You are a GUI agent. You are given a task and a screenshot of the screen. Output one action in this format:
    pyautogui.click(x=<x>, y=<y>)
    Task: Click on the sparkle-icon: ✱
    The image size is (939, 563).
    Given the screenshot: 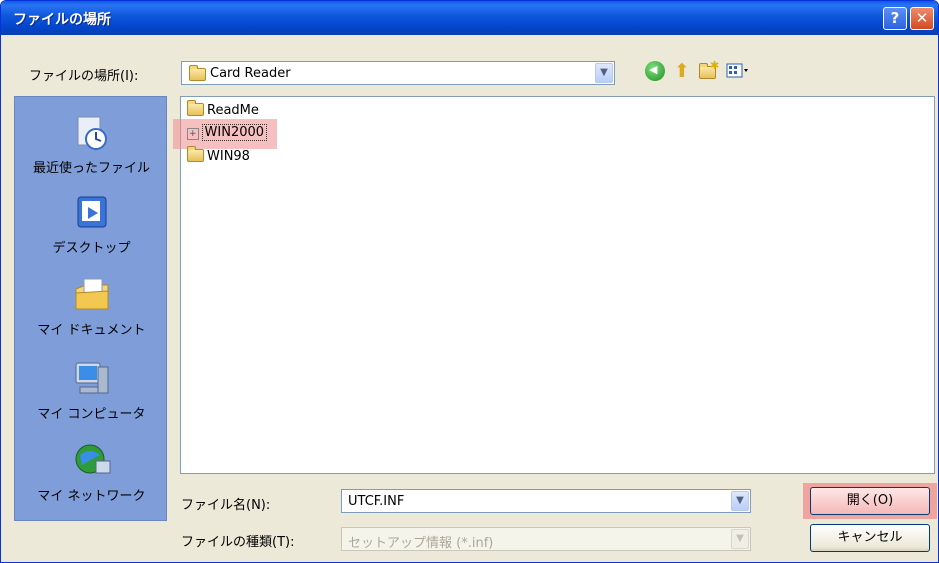 What is the action you would take?
    pyautogui.click(x=715, y=65)
    